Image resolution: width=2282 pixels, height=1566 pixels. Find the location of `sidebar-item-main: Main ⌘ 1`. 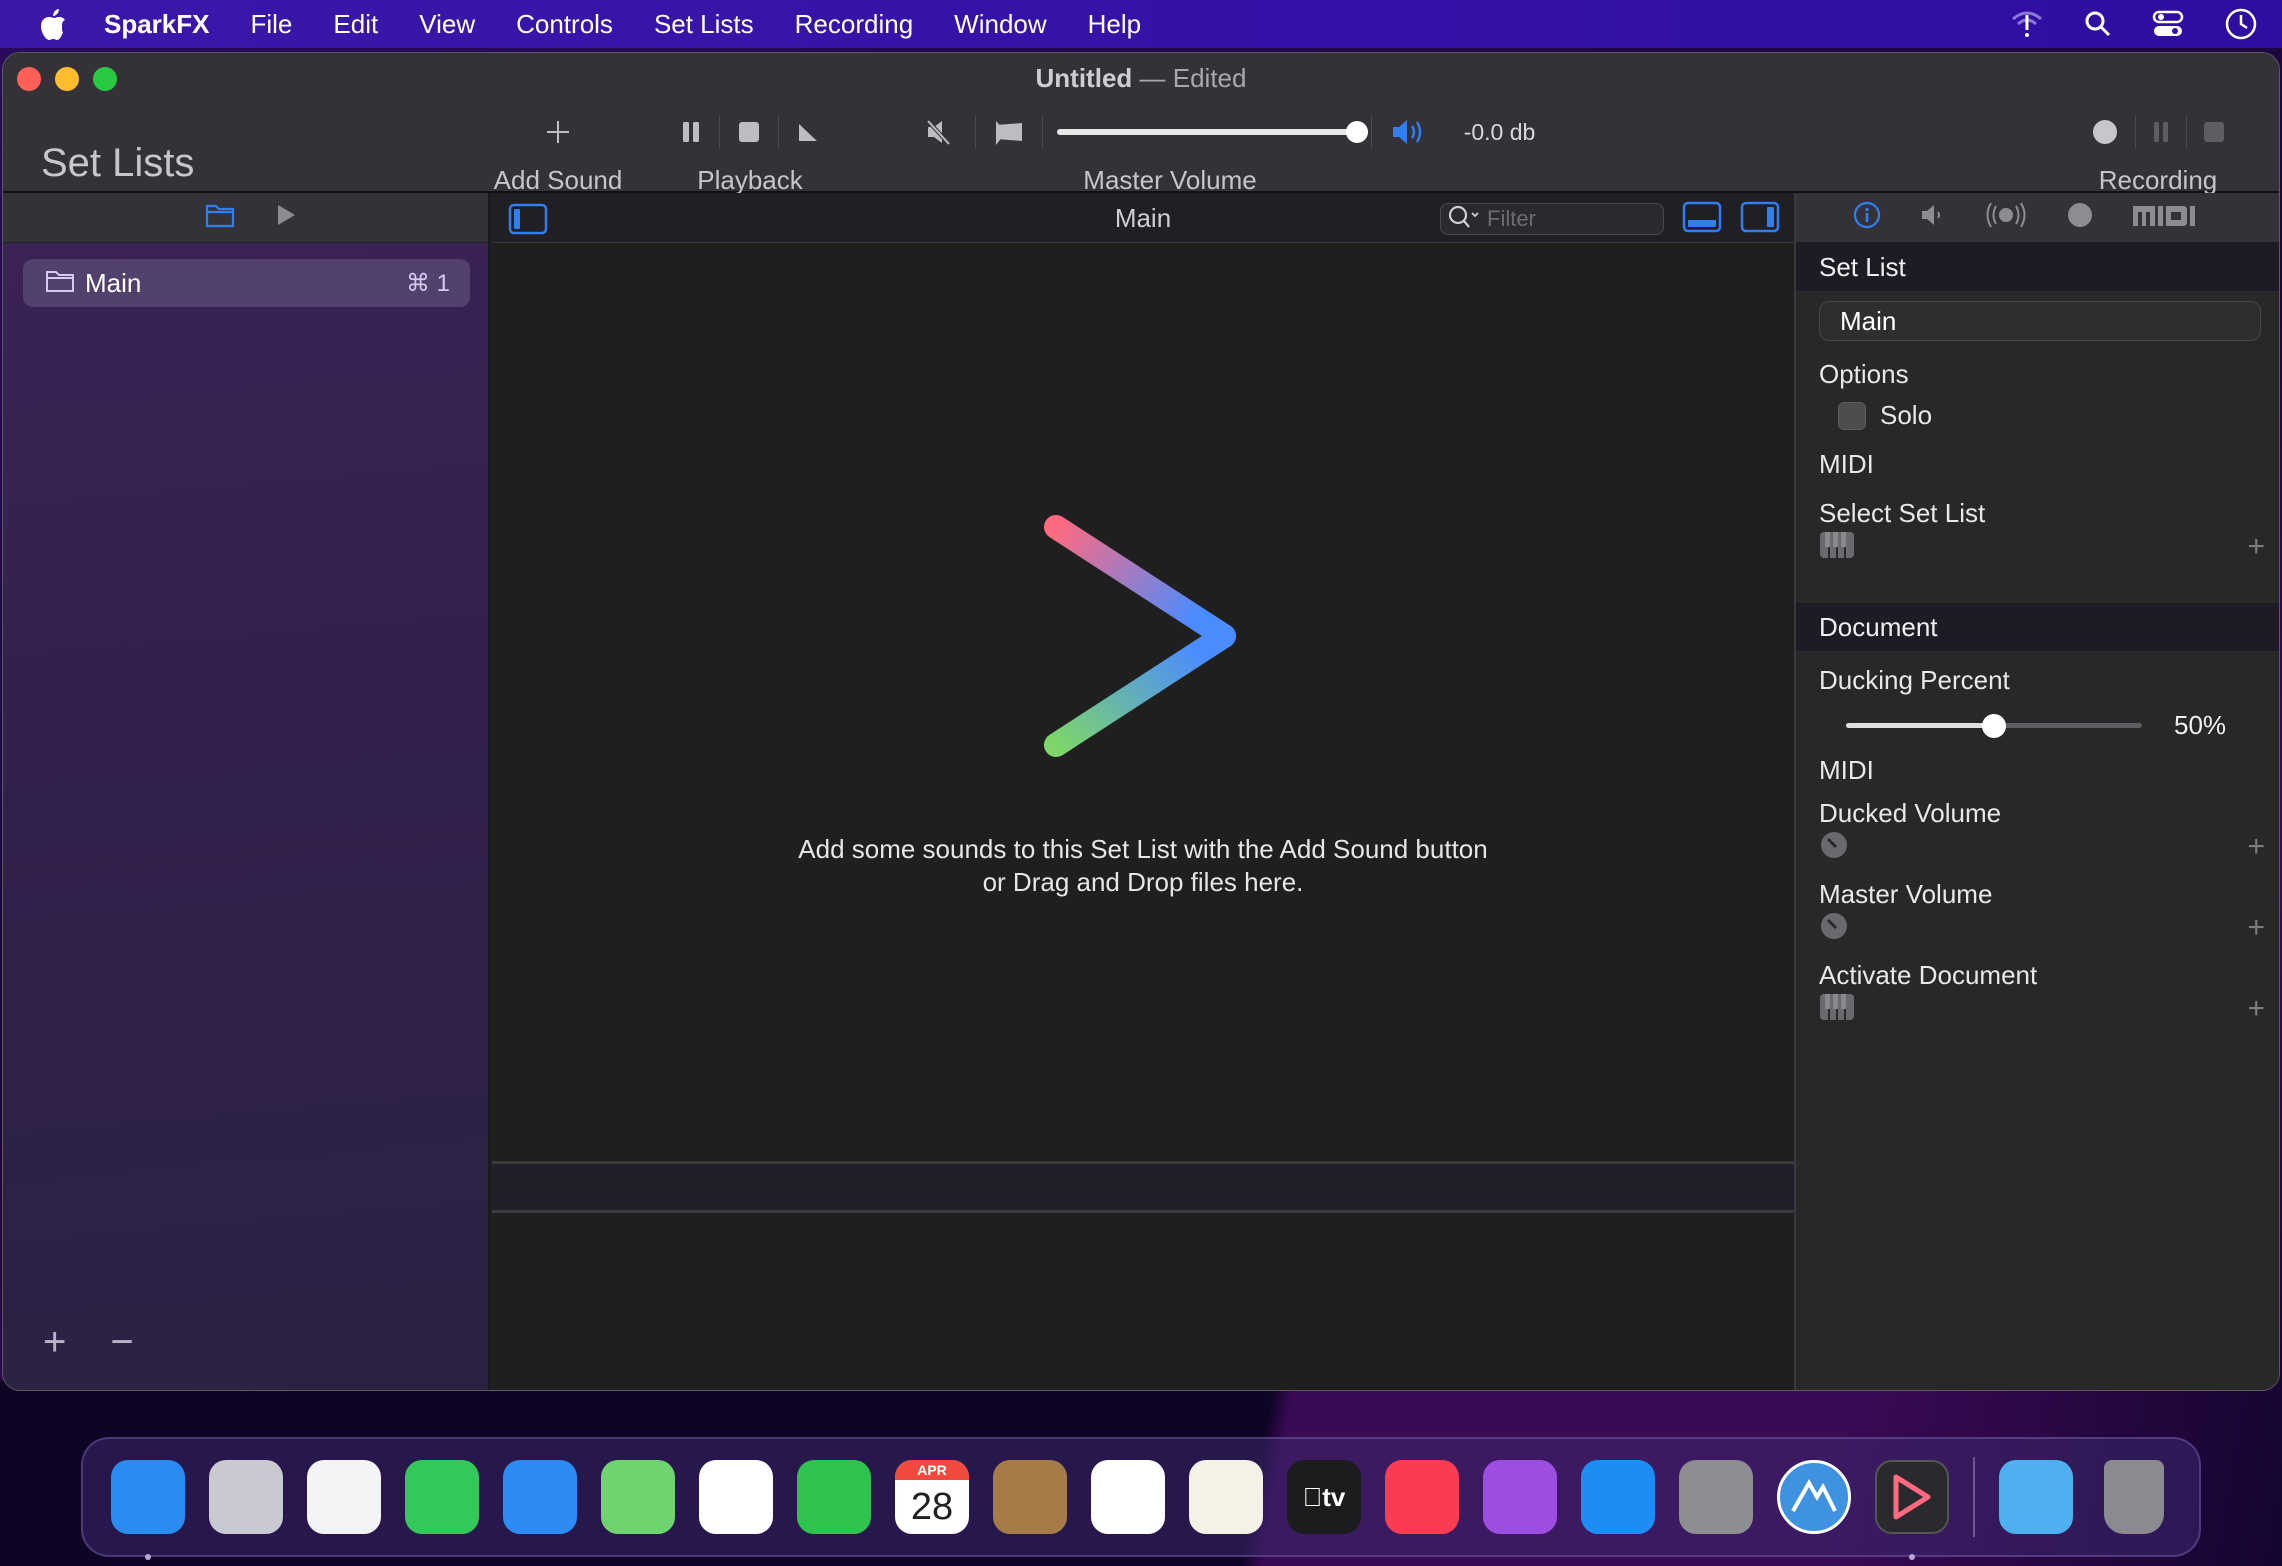

sidebar-item-main: Main ⌘ 1 is located at coordinates (246, 283).